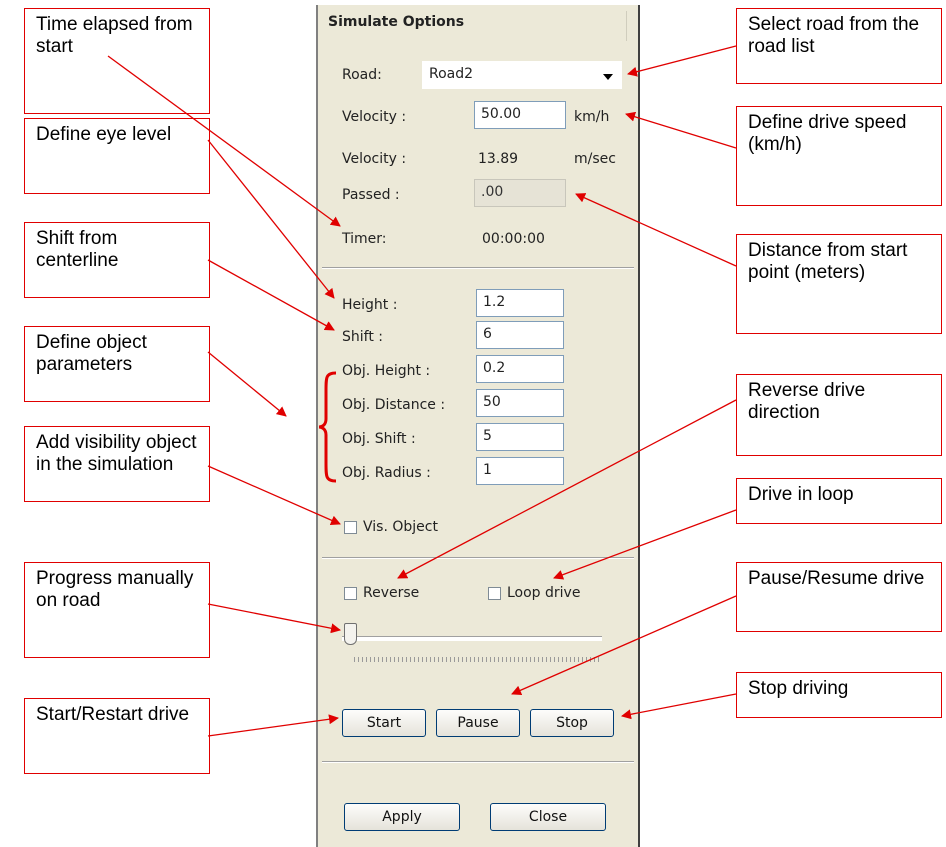  What do you see at coordinates (839, 156) in the screenshot?
I see `callout-drive-speed: Define drive speed (km/h)` at bounding box center [839, 156].